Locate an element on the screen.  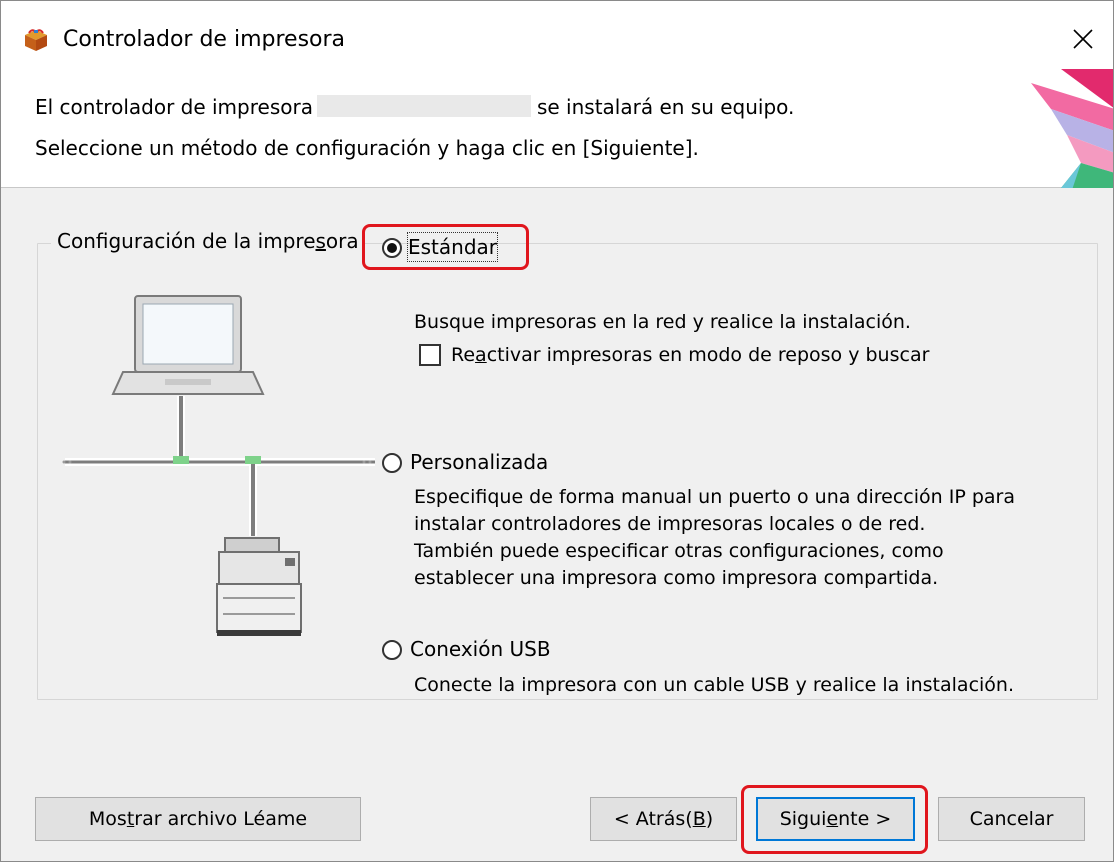
standard-label: Estándar is located at coordinates (452, 247).